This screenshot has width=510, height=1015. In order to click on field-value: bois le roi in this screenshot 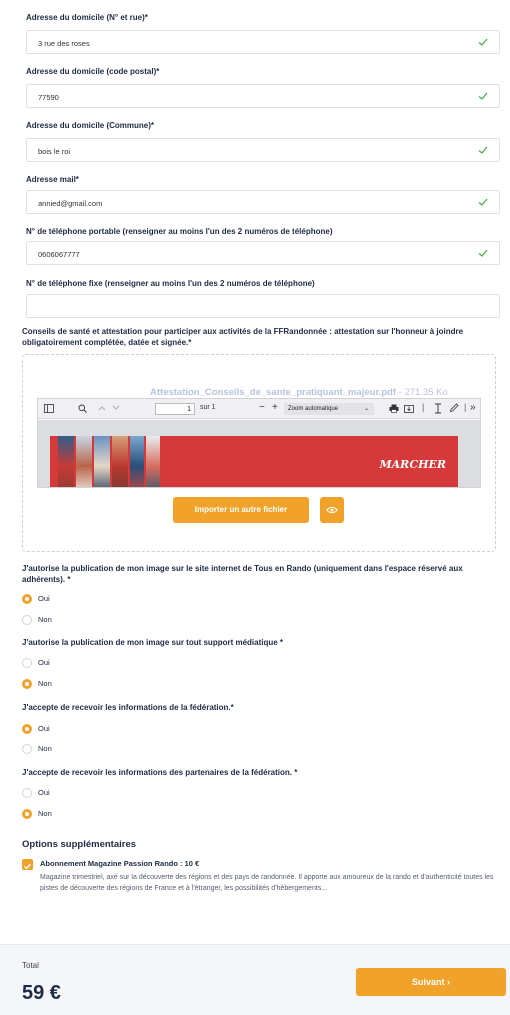, I will do `click(54, 151)`.